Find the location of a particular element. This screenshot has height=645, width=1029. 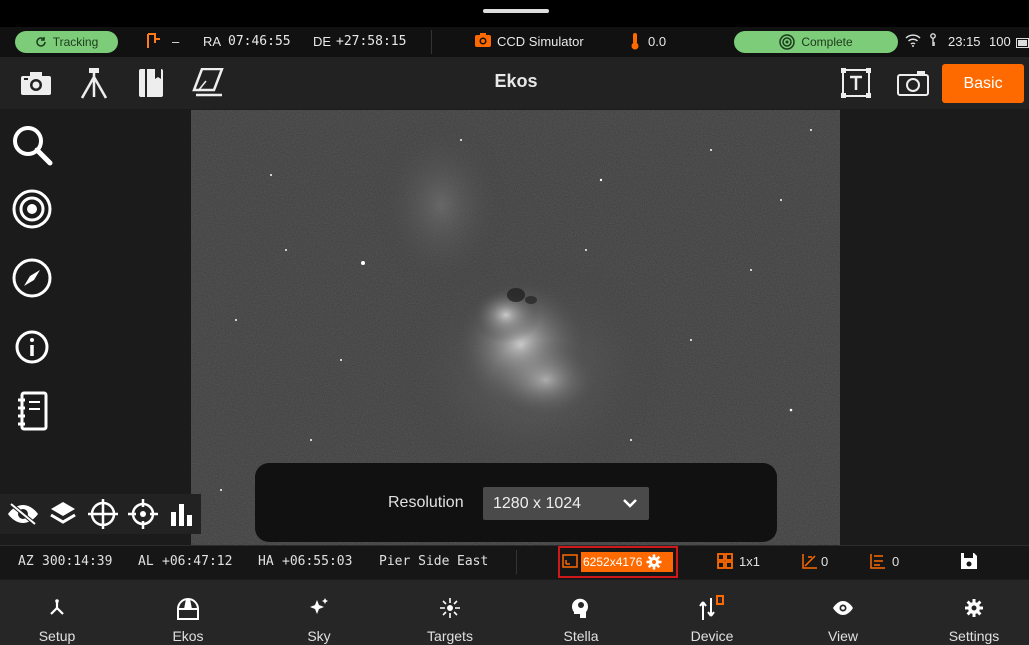

tracking-label: Tracking is located at coordinates (75, 42).